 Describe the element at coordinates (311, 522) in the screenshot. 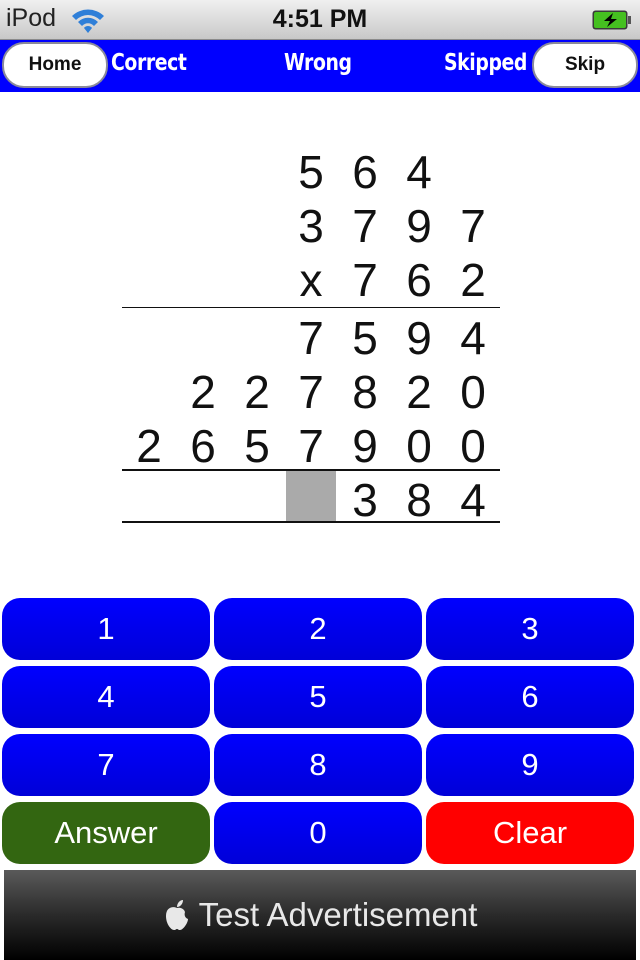

I see `answer-underline` at that location.